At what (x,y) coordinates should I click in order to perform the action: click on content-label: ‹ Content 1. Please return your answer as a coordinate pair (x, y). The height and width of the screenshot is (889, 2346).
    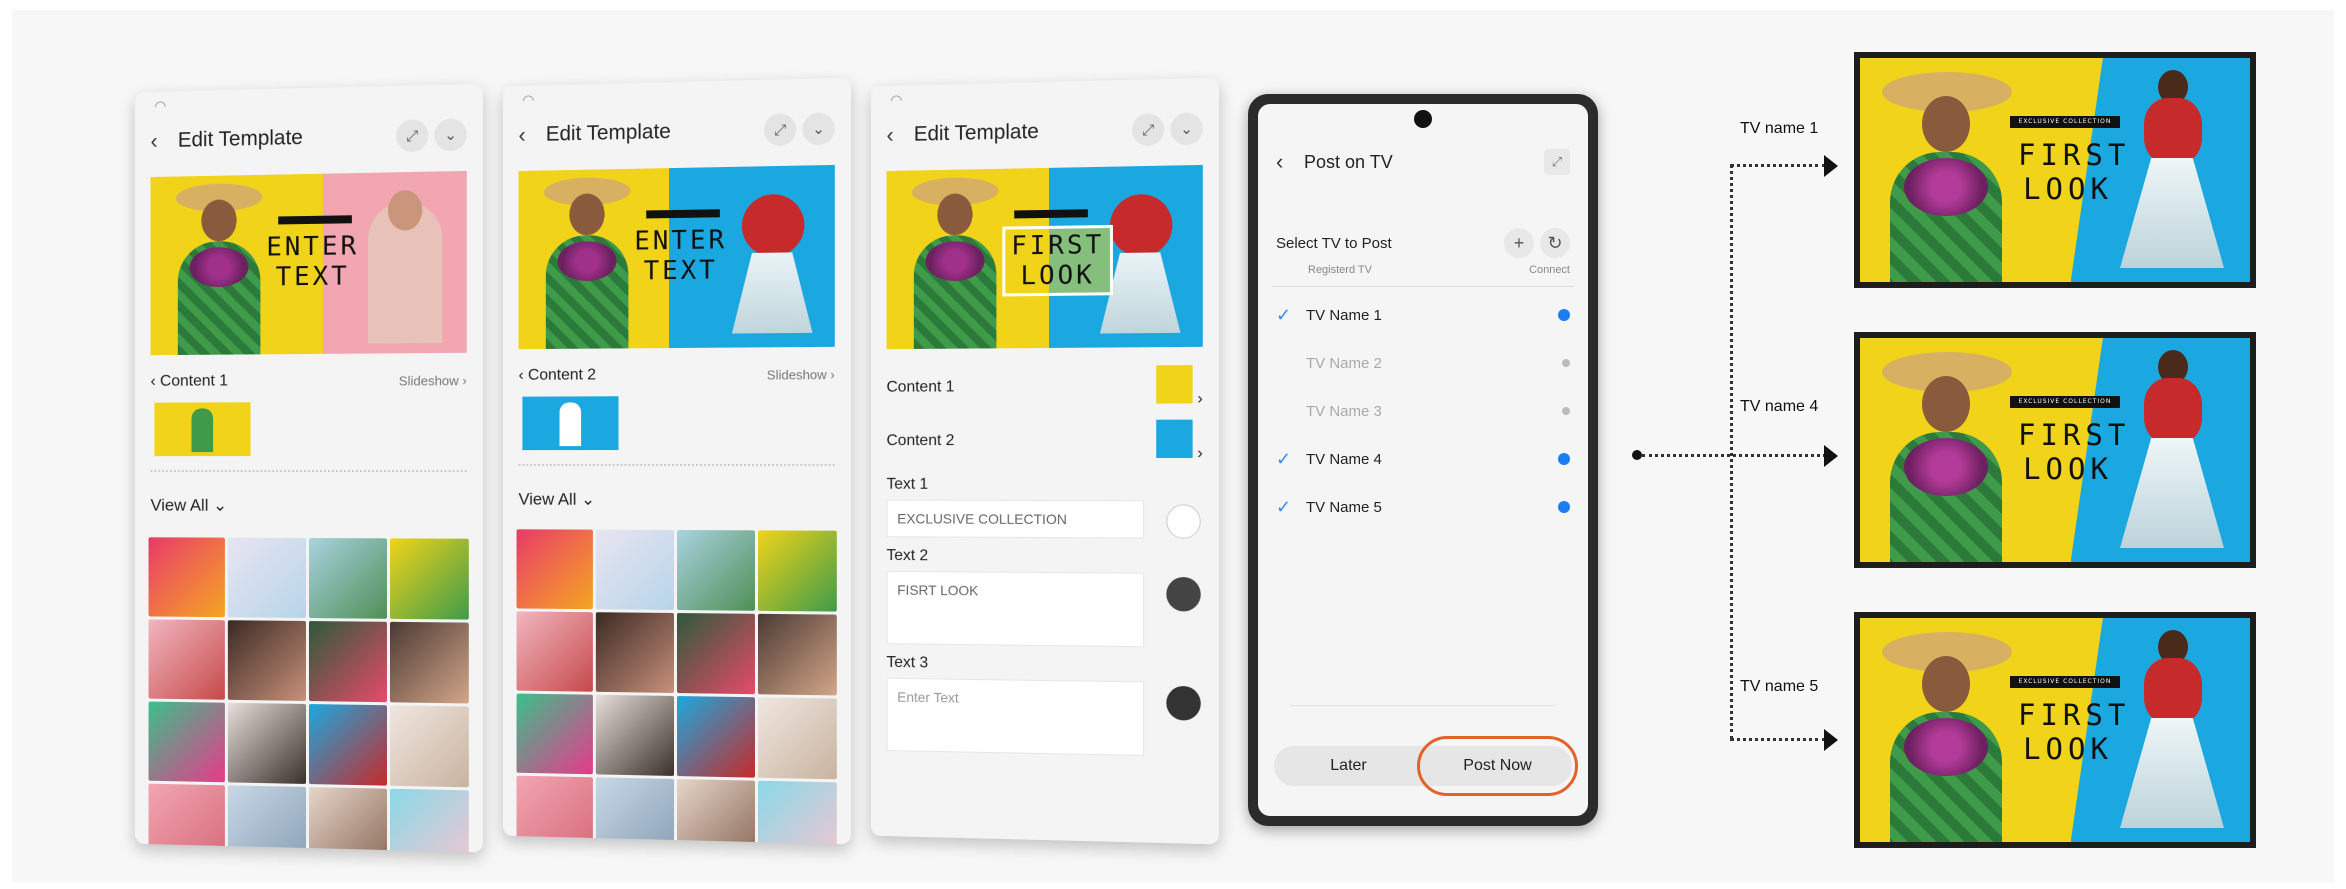
    Looking at the image, I should click on (189, 381).